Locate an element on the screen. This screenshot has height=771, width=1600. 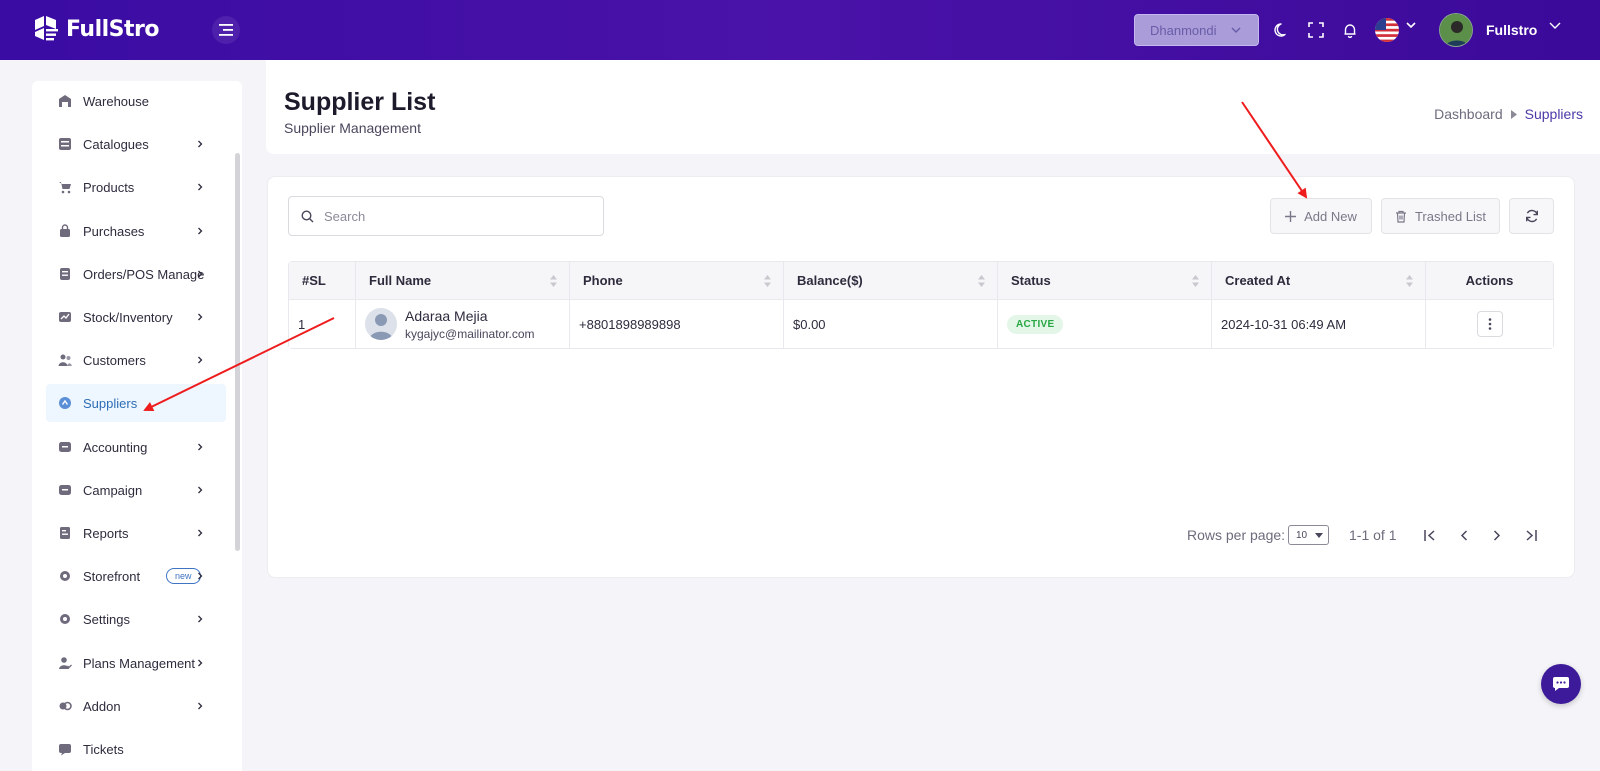
settings-icon is located at coordinates (65, 619).